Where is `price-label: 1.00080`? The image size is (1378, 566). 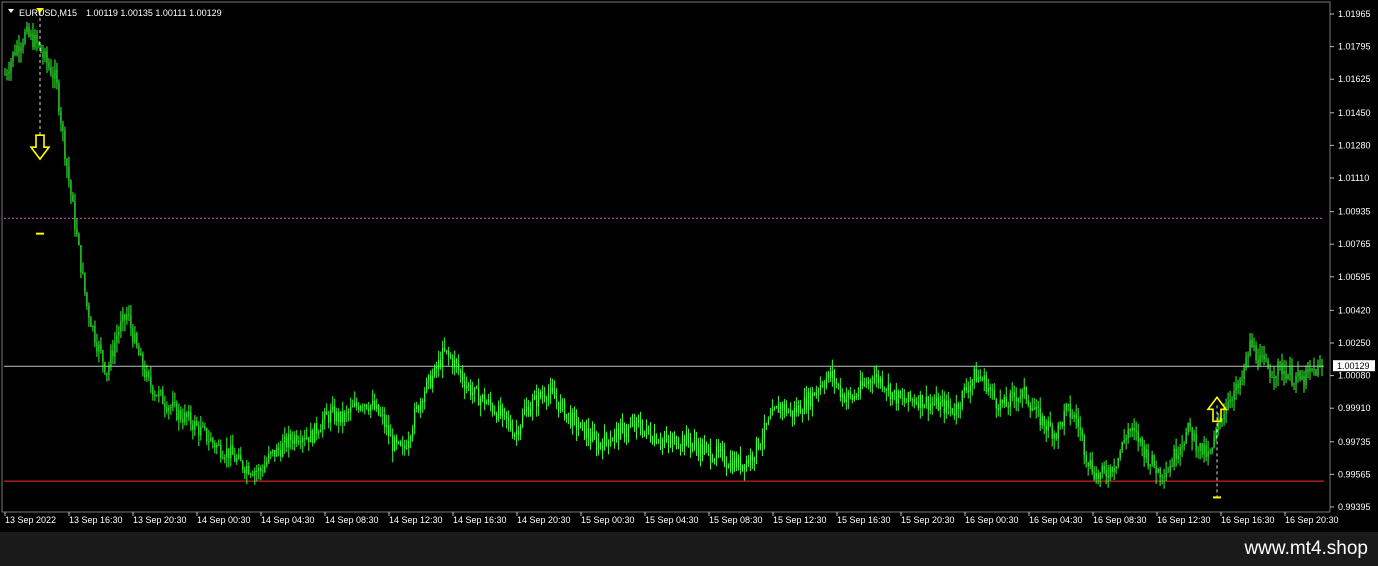
price-label: 1.00080 is located at coordinates (1354, 376).